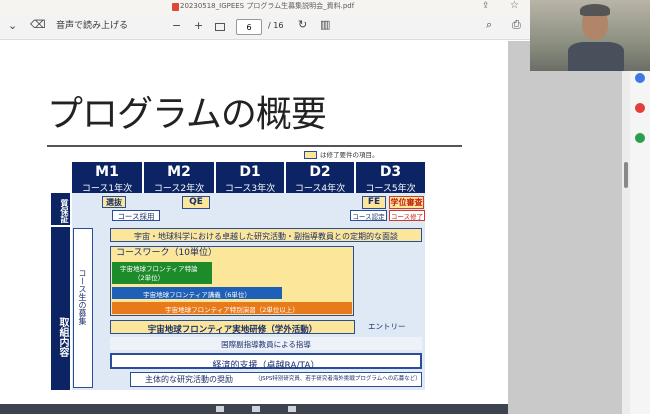  What do you see at coordinates (596, 56) in the screenshot?
I see `webcam-person-shirt` at bounding box center [596, 56].